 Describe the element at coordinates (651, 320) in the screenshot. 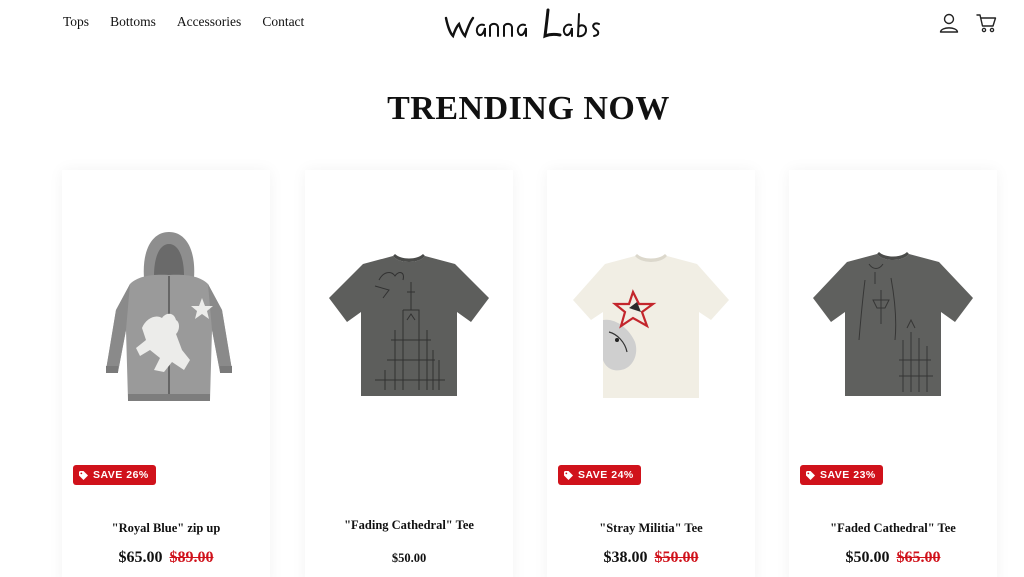

I see `product-image-tee-white-militia` at that location.